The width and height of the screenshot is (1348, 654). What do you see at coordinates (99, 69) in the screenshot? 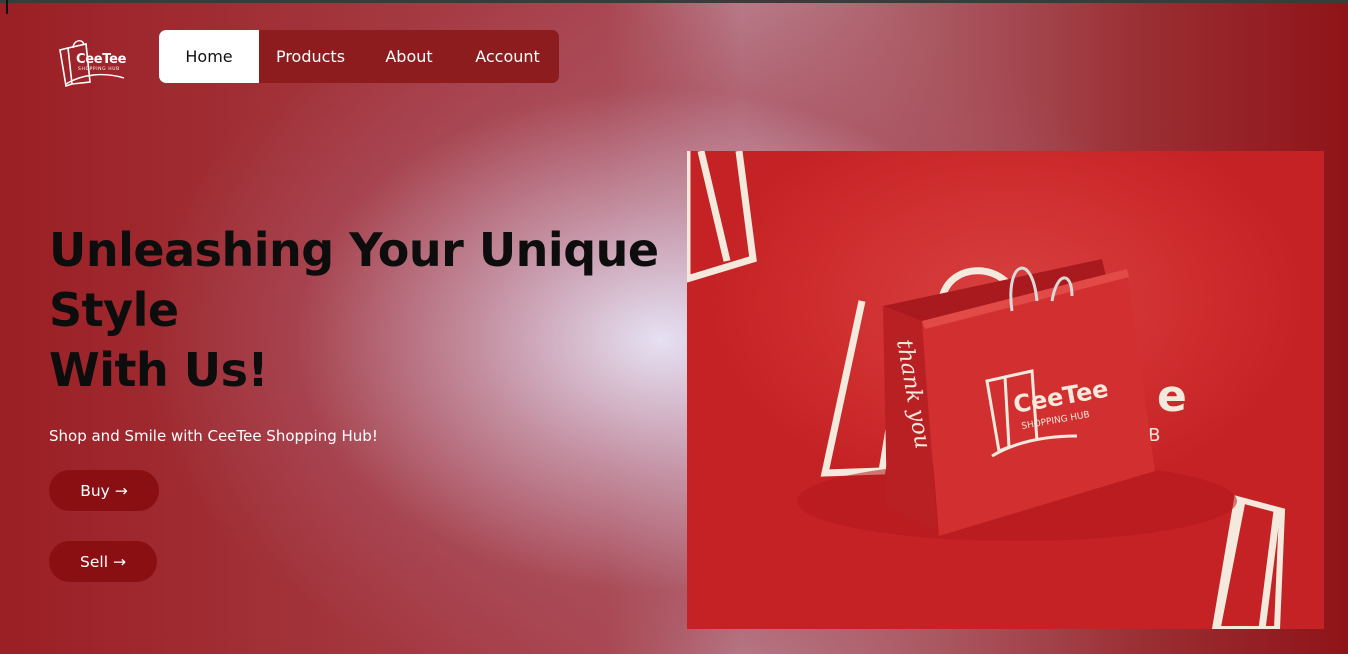
I see `brand-tagline: SHOPPING HUB` at bounding box center [99, 69].